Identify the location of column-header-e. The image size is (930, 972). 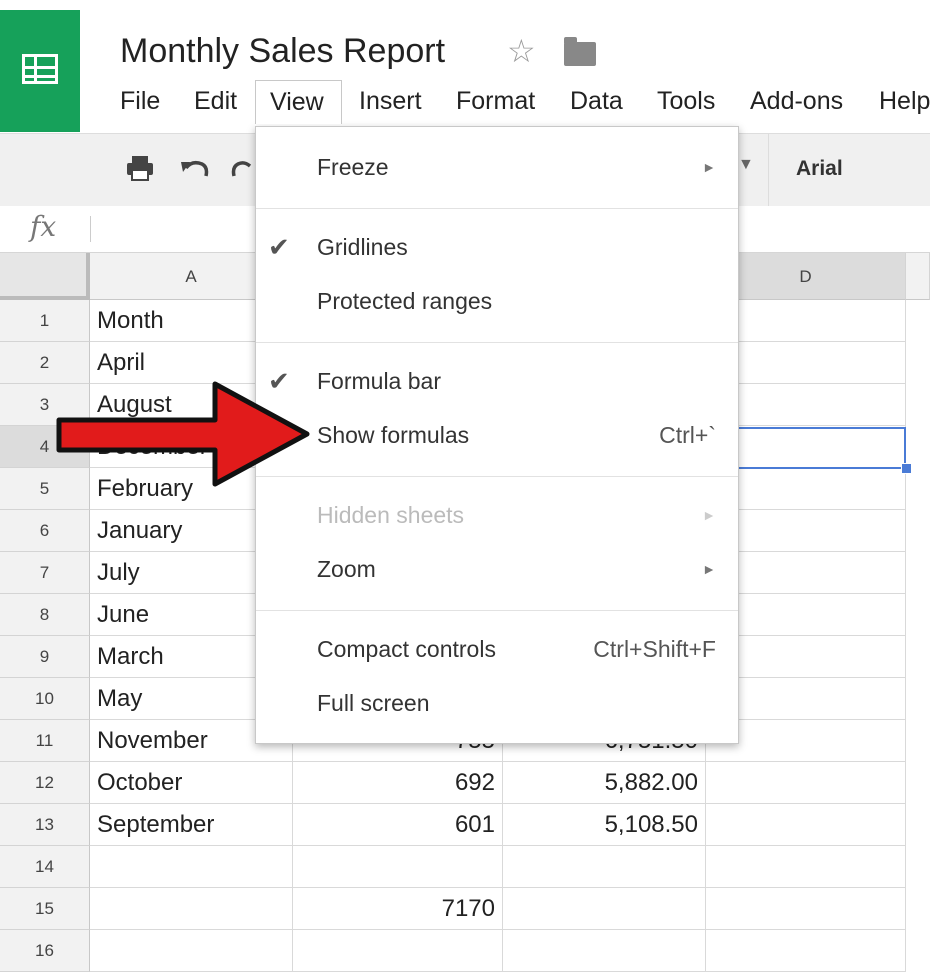
(918, 276).